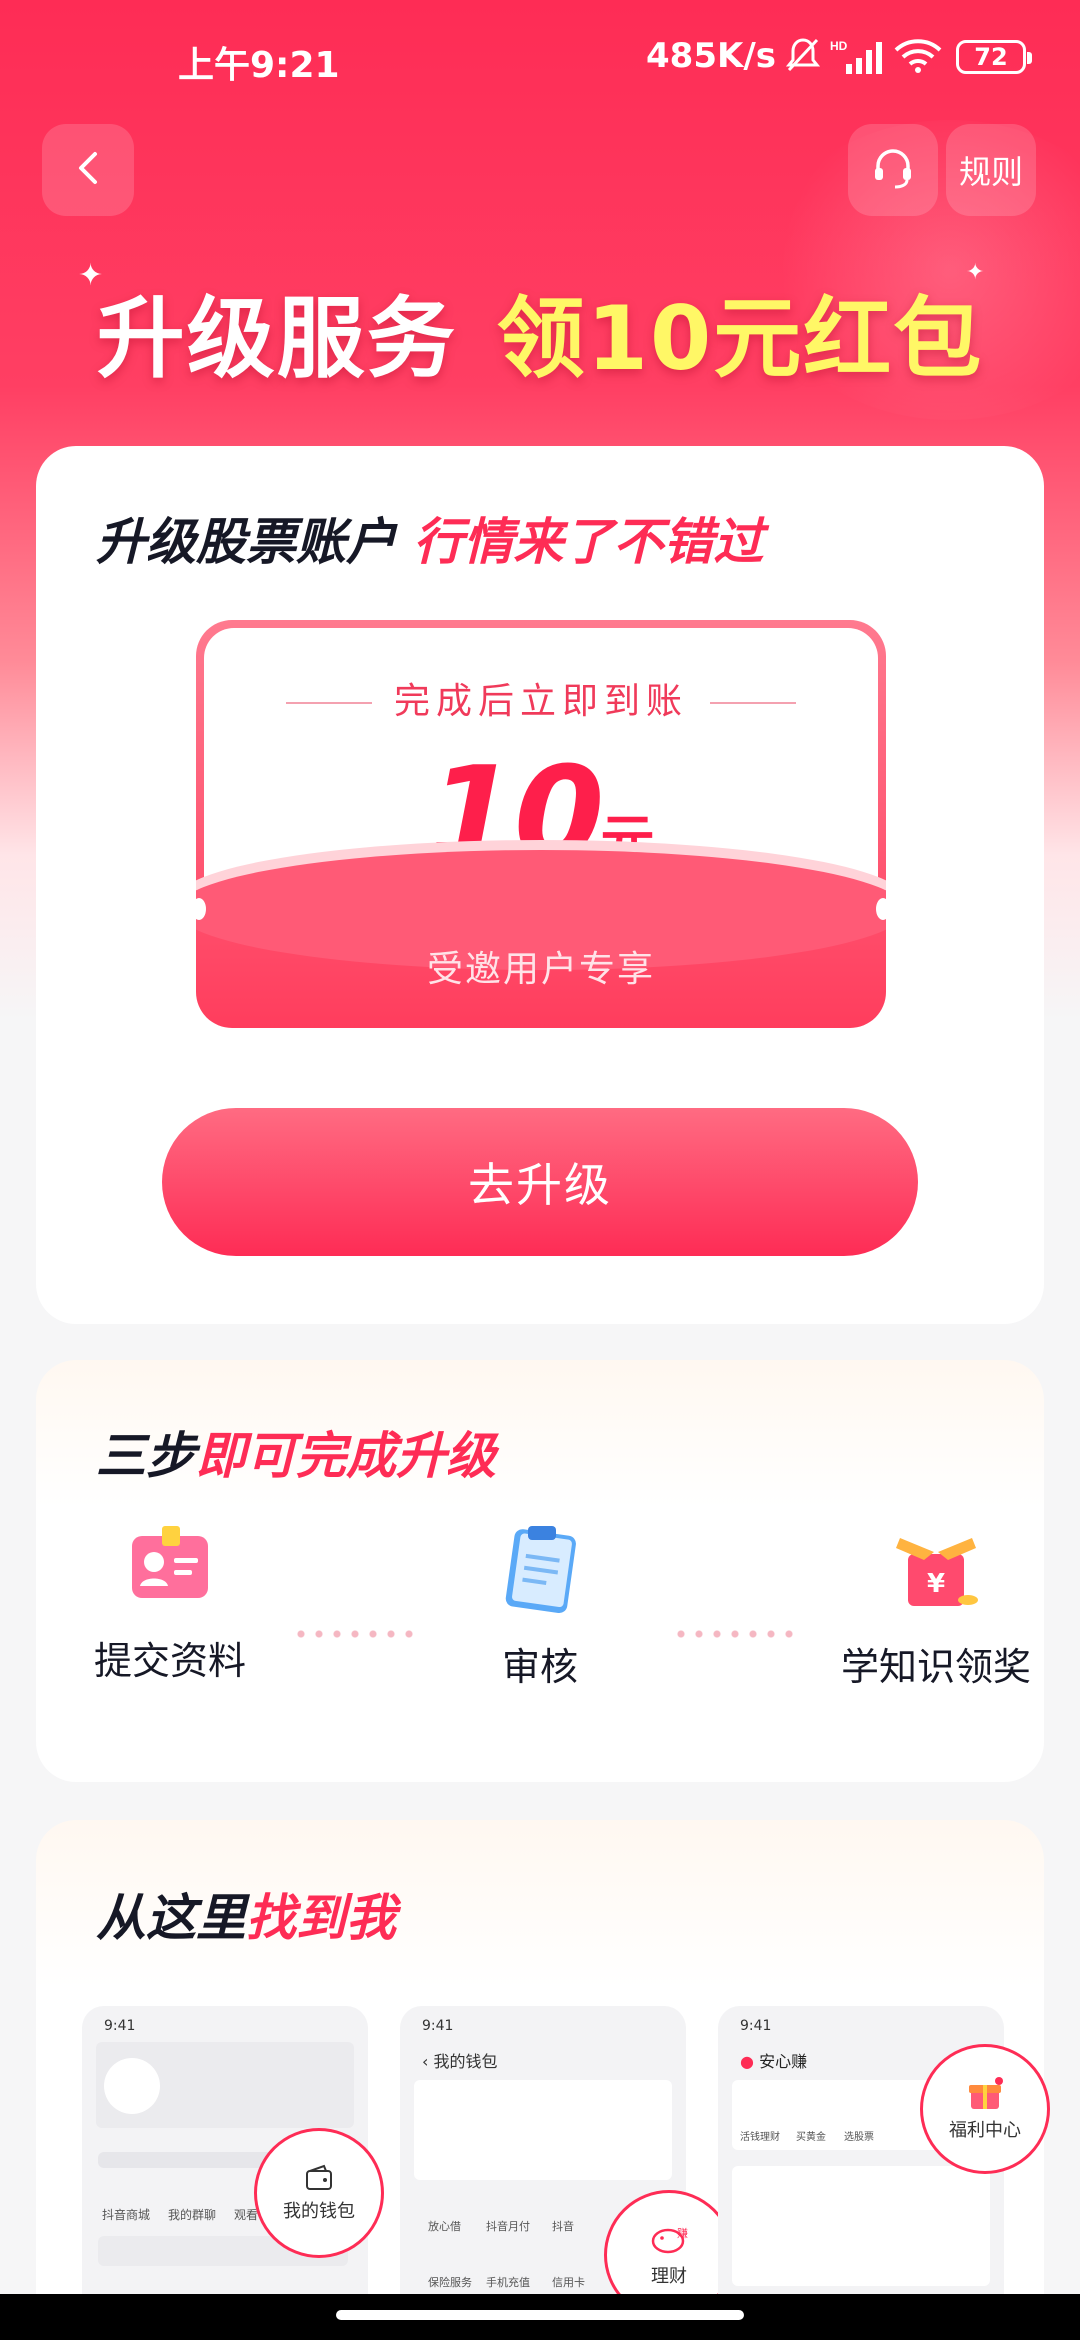  What do you see at coordinates (132, 2086) in the screenshot?
I see `avatar` at bounding box center [132, 2086].